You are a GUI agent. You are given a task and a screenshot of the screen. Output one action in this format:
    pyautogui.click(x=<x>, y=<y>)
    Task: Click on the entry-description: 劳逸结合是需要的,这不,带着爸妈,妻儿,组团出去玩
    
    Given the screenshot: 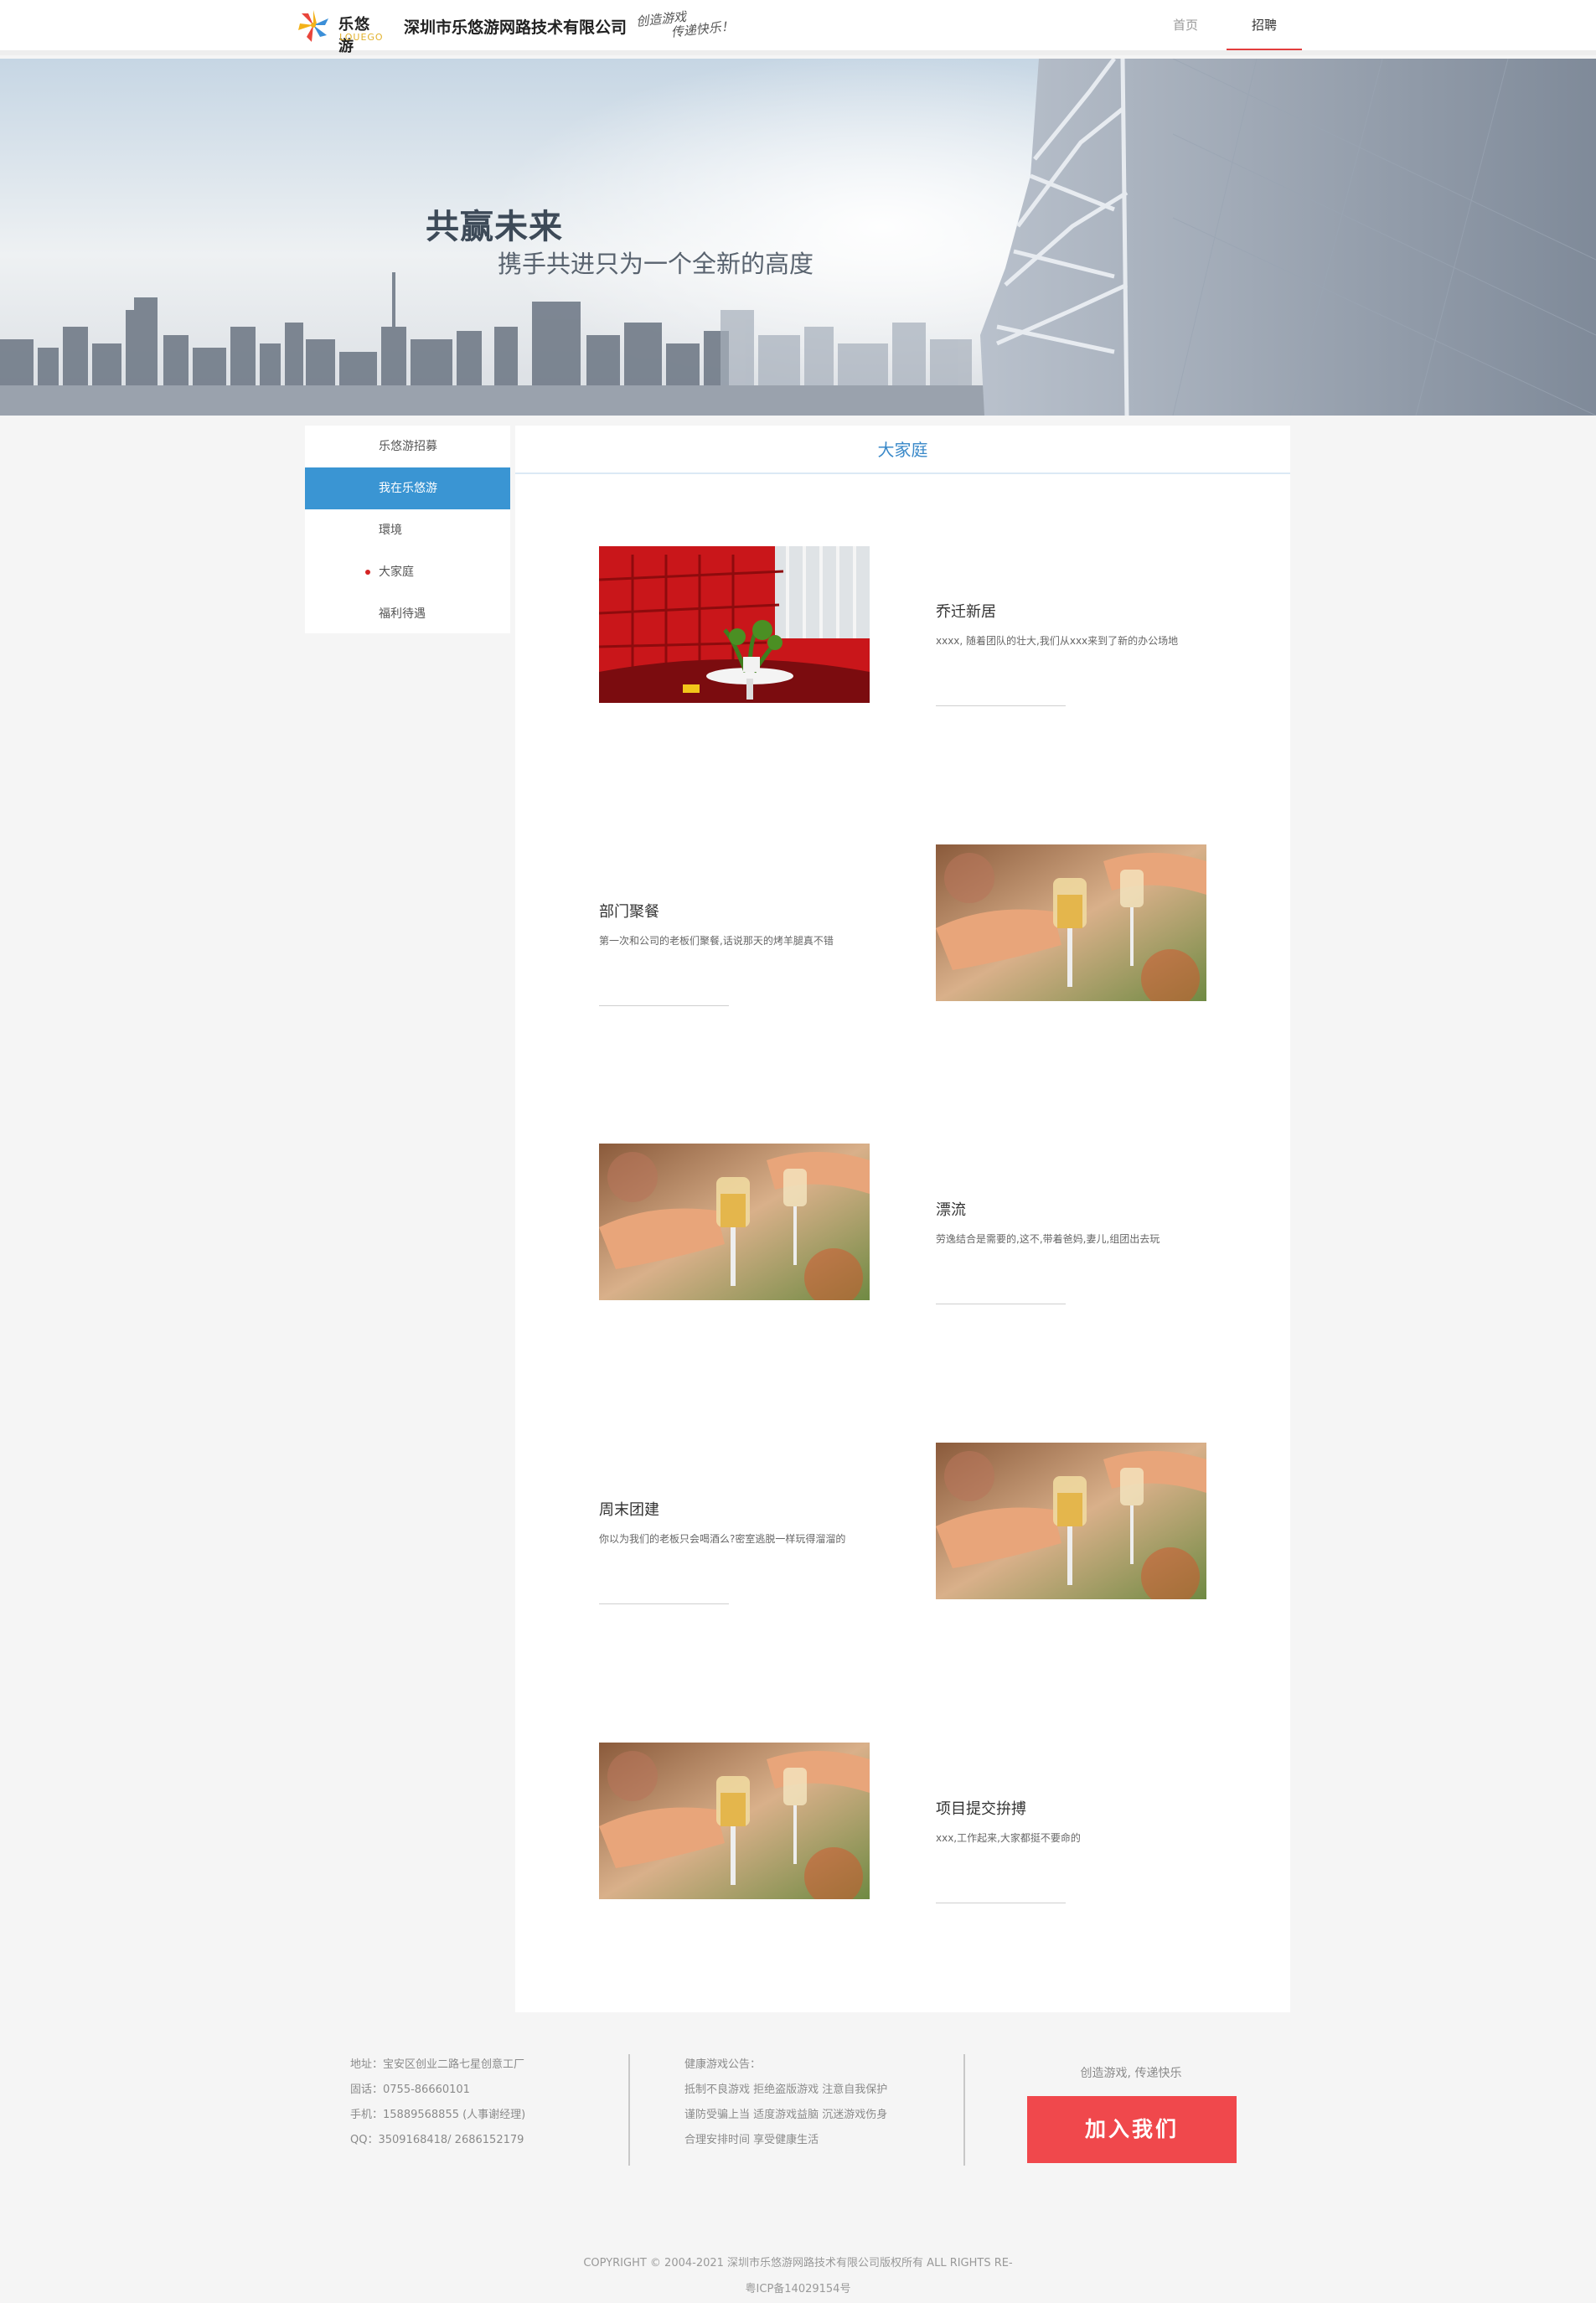 What is the action you would take?
    pyautogui.click(x=1048, y=1239)
    